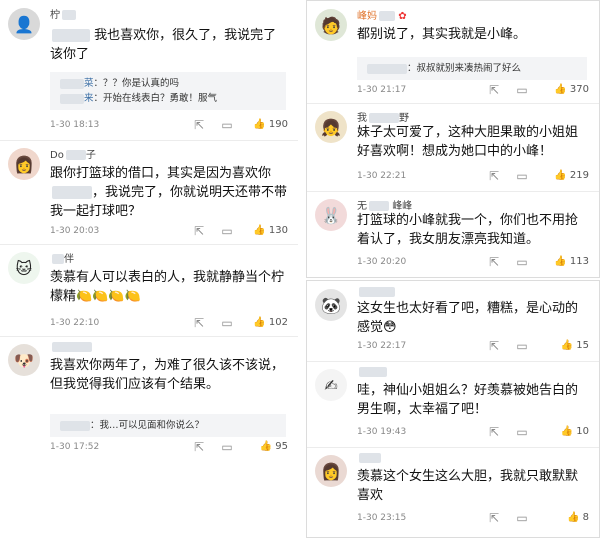 Image resolution: width=600 pixels, height=538 pixels. I want to click on comment-text: 妹子太可爱了，这种大胆果敢的小姐姐好喜欢啊！想成为她口中的小峰！, so click(468, 142).